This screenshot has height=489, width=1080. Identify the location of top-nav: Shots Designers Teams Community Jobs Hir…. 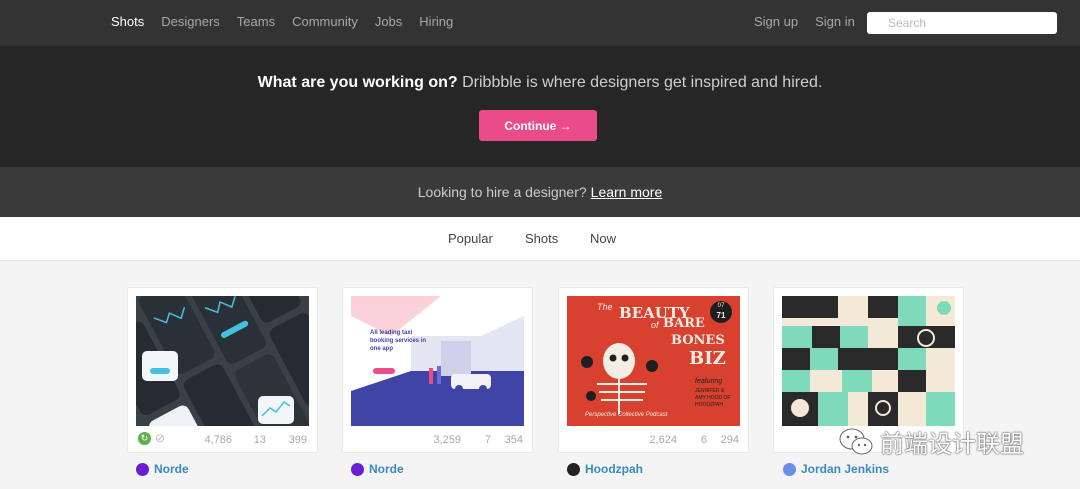
(540, 23).